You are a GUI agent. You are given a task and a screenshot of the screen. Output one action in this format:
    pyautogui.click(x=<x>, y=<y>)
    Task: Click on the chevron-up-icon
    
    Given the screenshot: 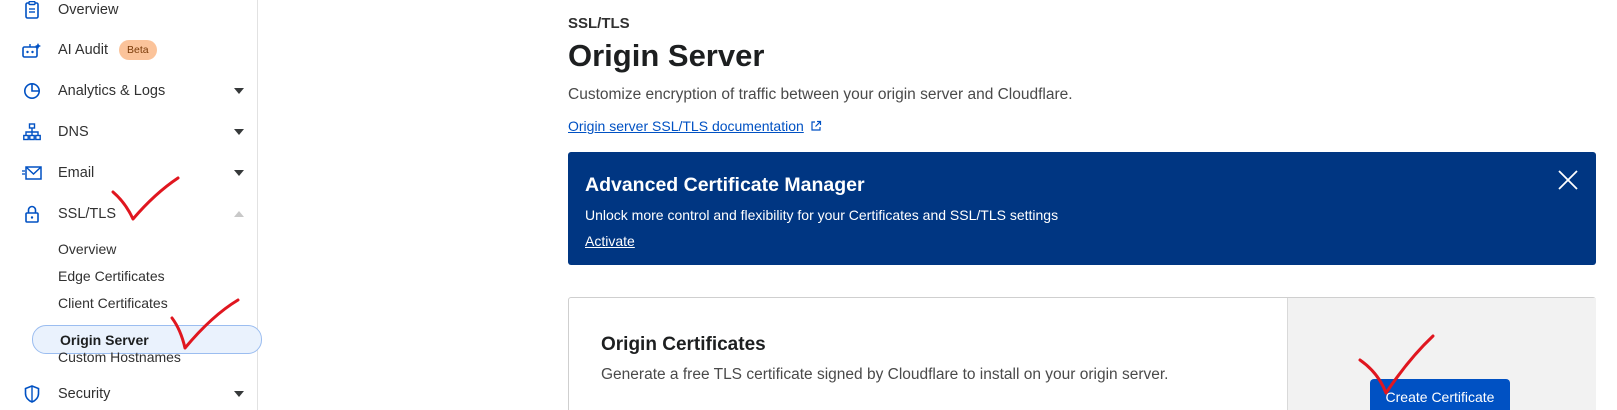 What is the action you would take?
    pyautogui.click(x=239, y=214)
    